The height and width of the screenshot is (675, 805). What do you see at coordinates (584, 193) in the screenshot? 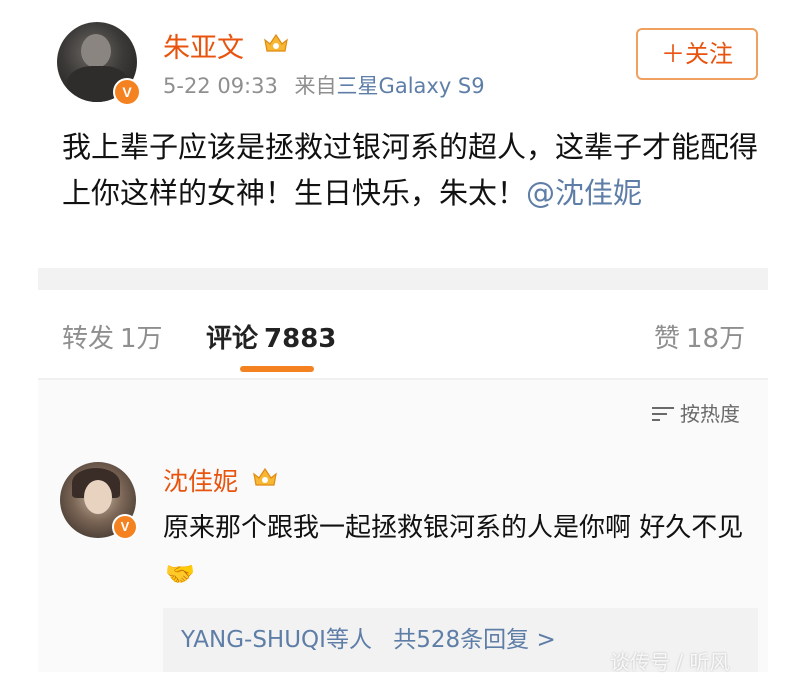
I see `mention-link: @沈佳妮` at bounding box center [584, 193].